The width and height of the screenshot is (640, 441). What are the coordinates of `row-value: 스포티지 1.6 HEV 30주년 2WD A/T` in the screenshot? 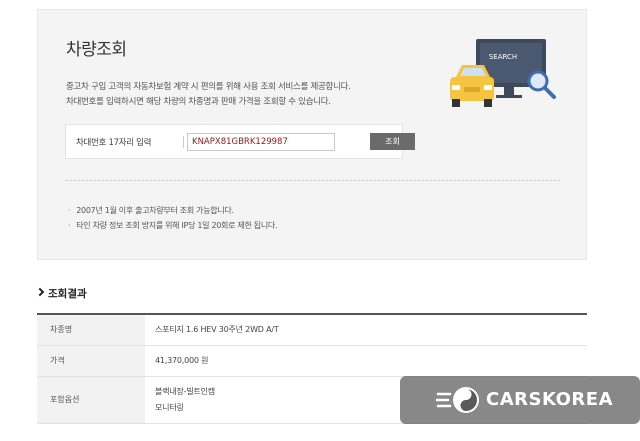 It's located at (366, 330).